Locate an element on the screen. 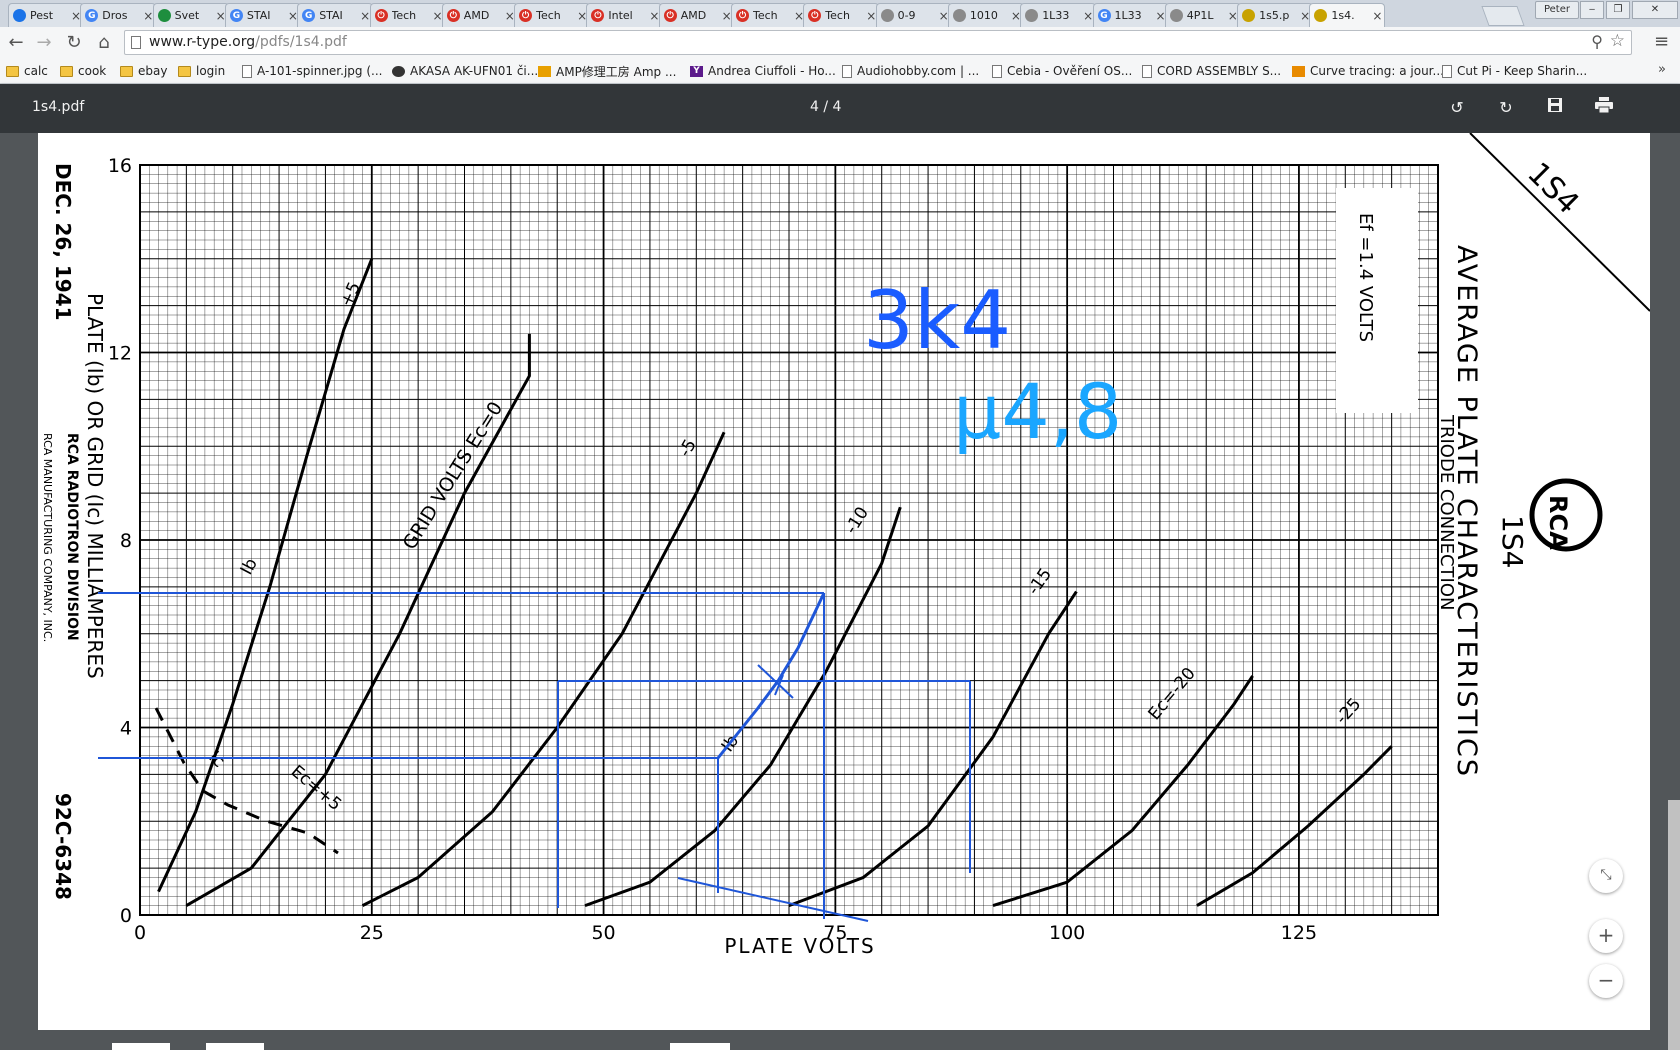 The width and height of the screenshot is (1680, 1050). tab-title: 1010 is located at coordinates (983, 15).